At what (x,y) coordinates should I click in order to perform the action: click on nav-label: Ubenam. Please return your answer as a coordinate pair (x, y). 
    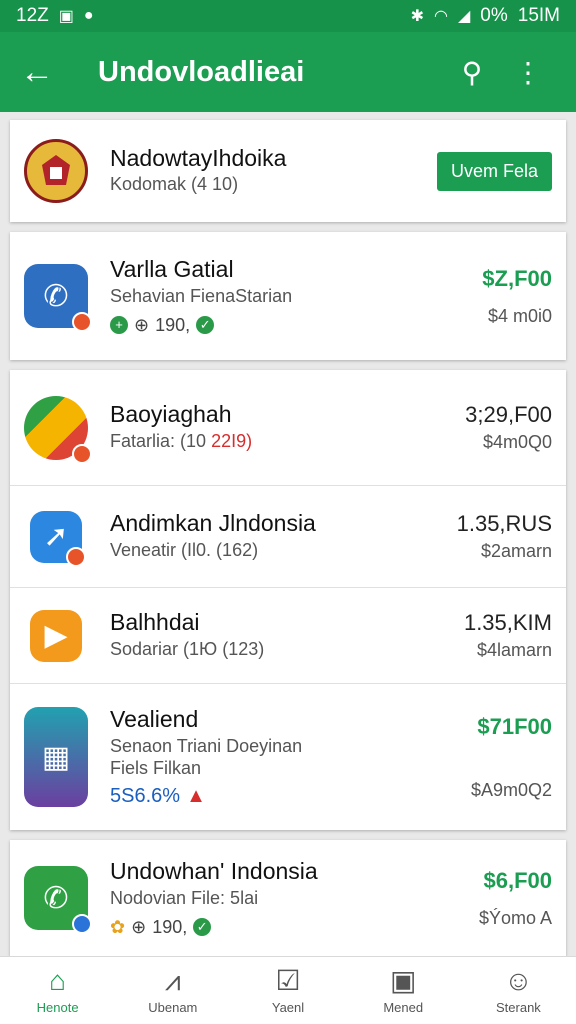
    Looking at the image, I should click on (173, 1007).